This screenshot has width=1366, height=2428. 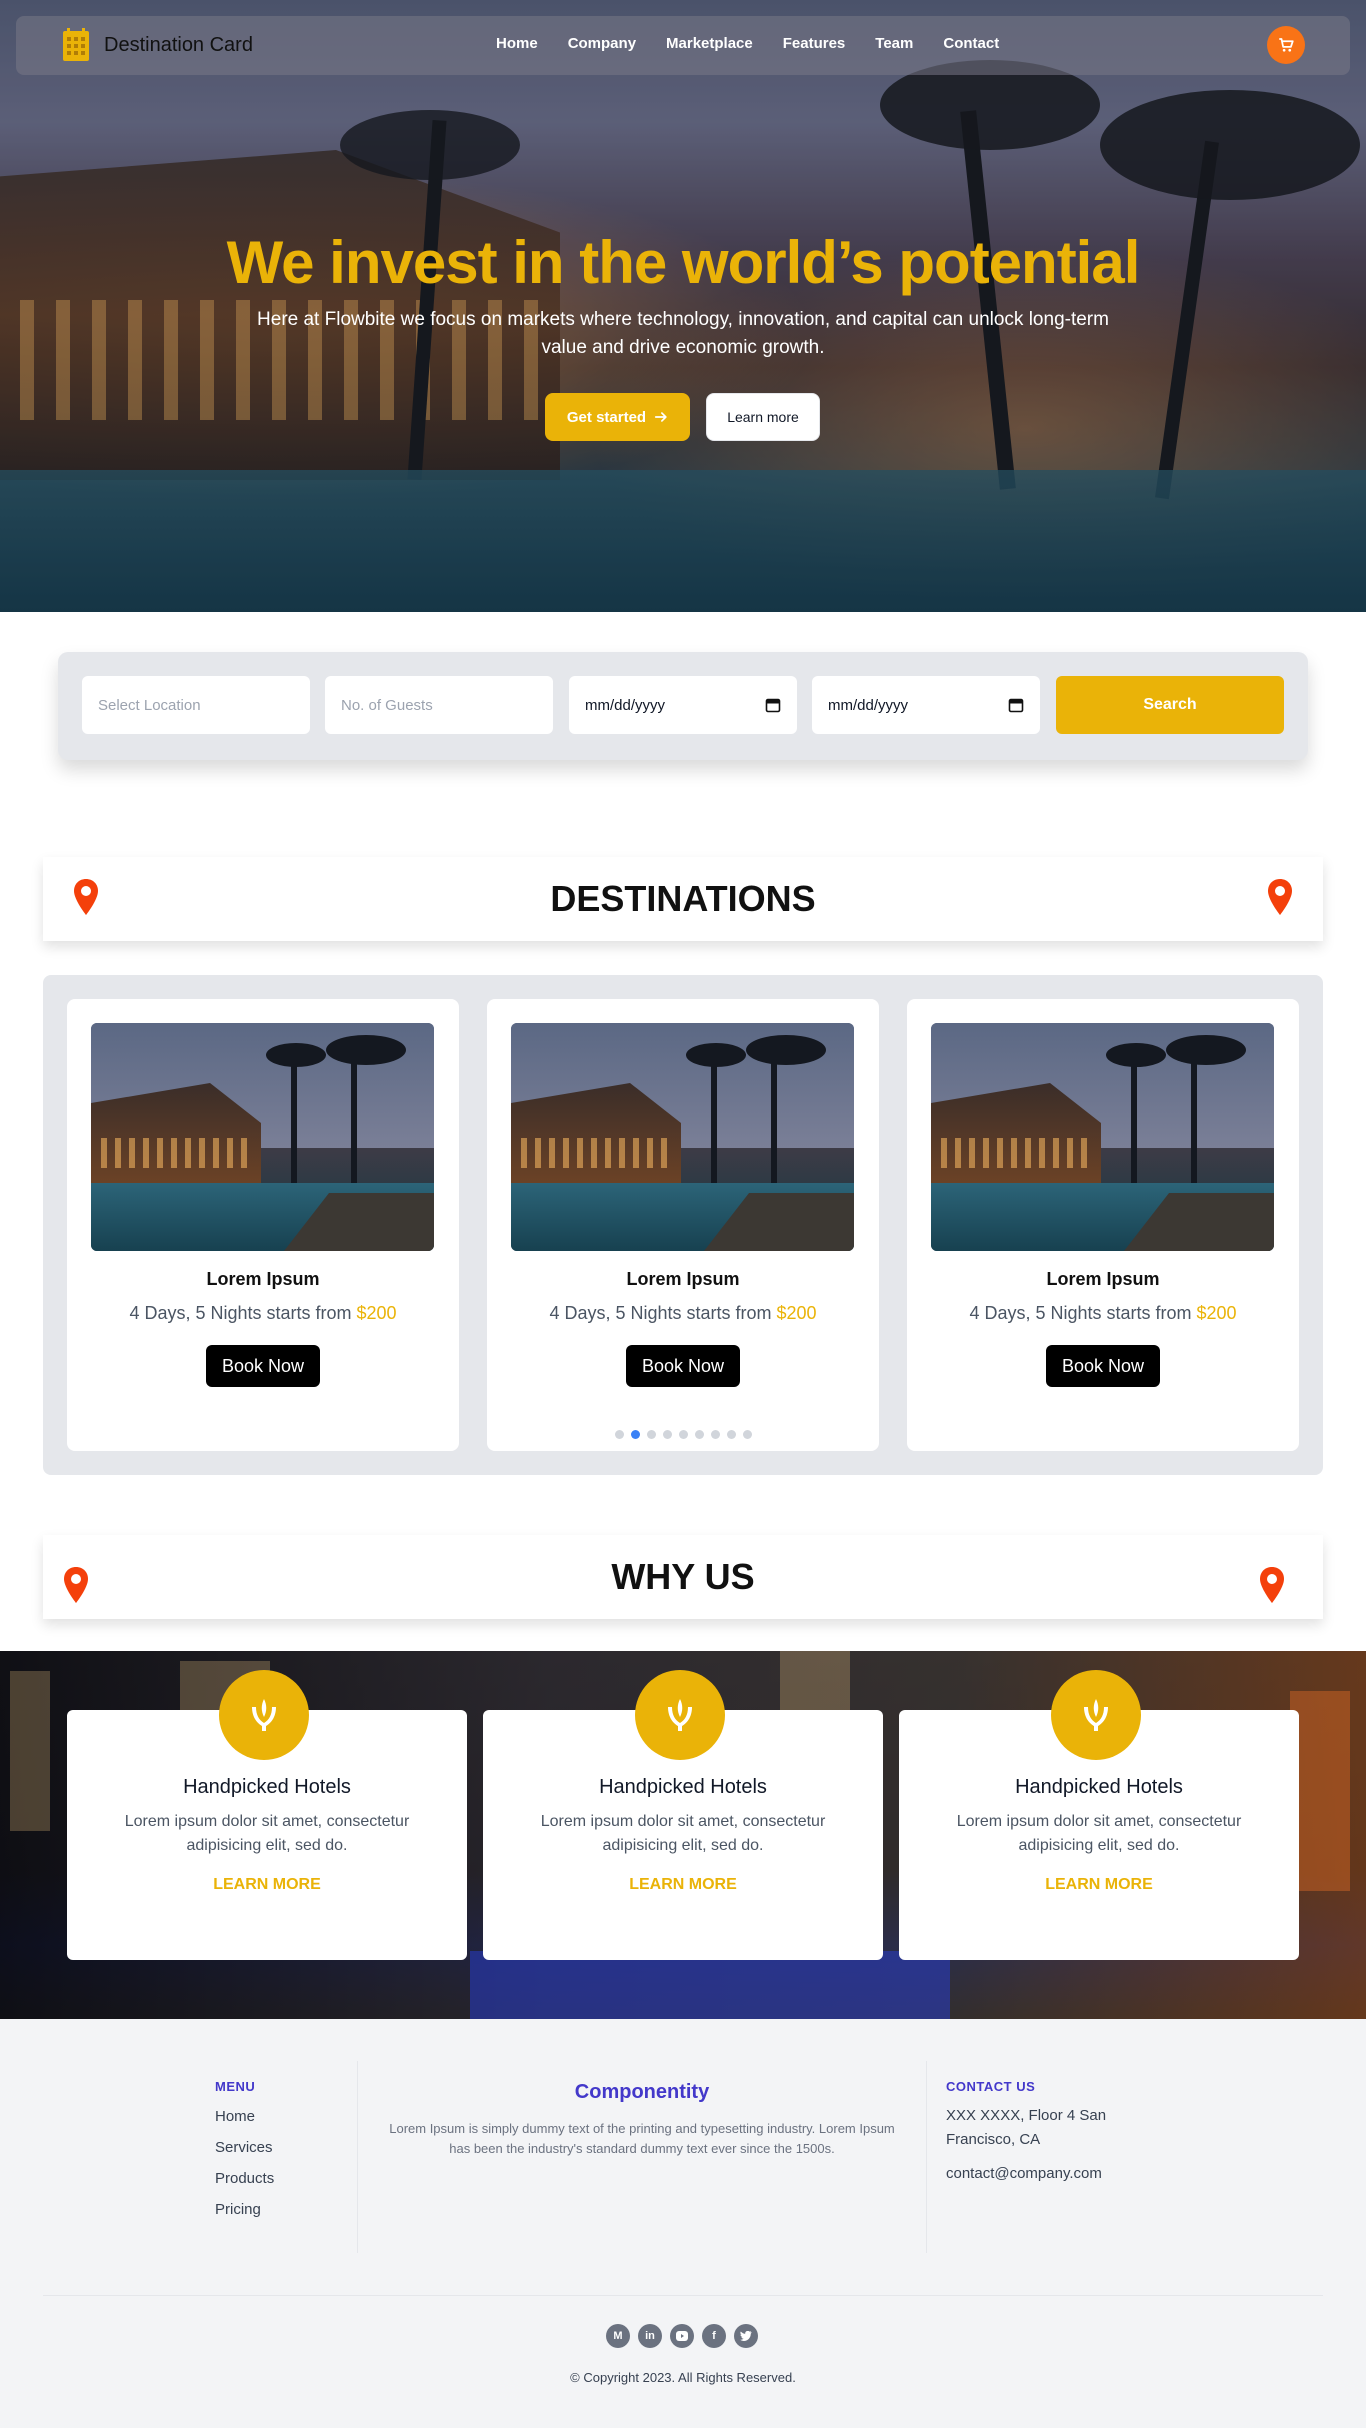 I want to click on footer-address: XXX XXXX, Floor 4 San Francisco, CA, so click(x=1026, y=2127).